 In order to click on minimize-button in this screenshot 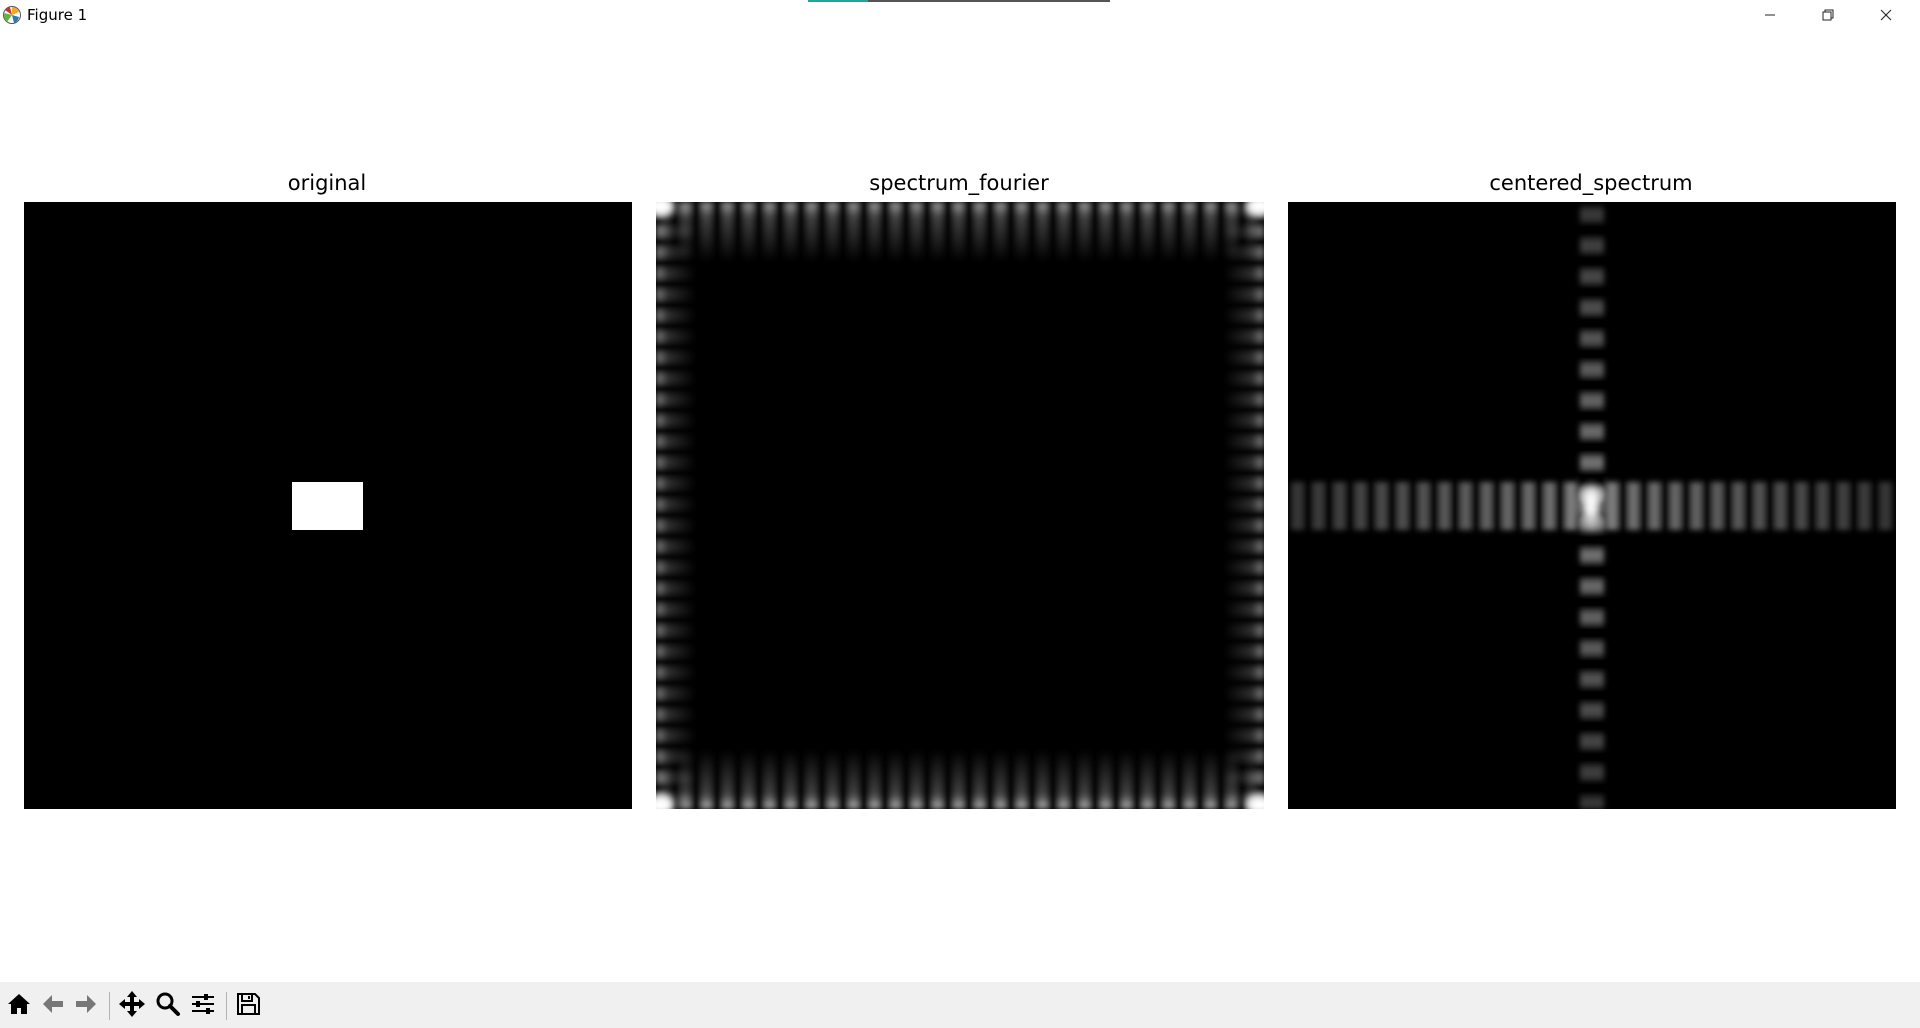, I will do `click(1770, 15)`.